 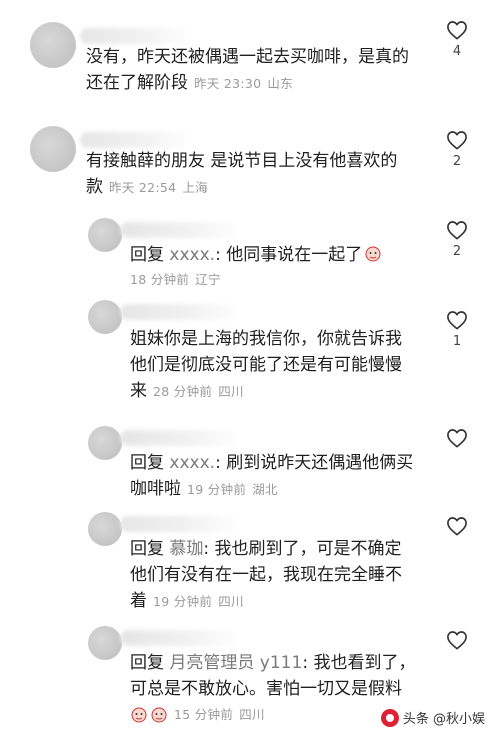 I want to click on reply-target-name: 月亮管理员 y111, so click(x=235, y=663).